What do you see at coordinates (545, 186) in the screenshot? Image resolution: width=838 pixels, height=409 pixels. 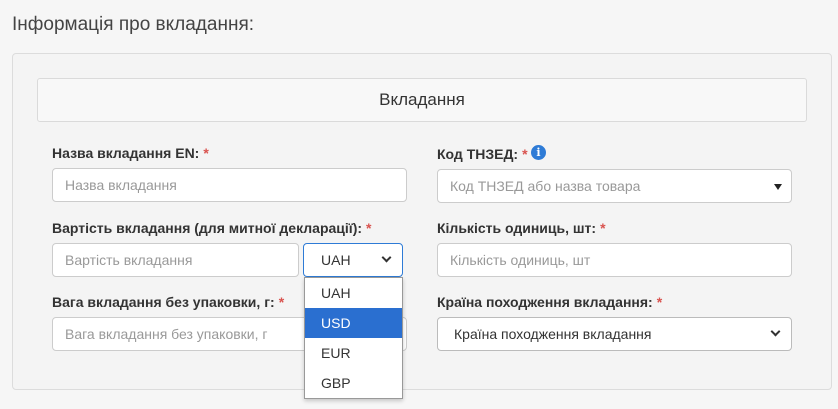 I see `hs-code-placeholder: Код ТНЗЕД або назва товара` at bounding box center [545, 186].